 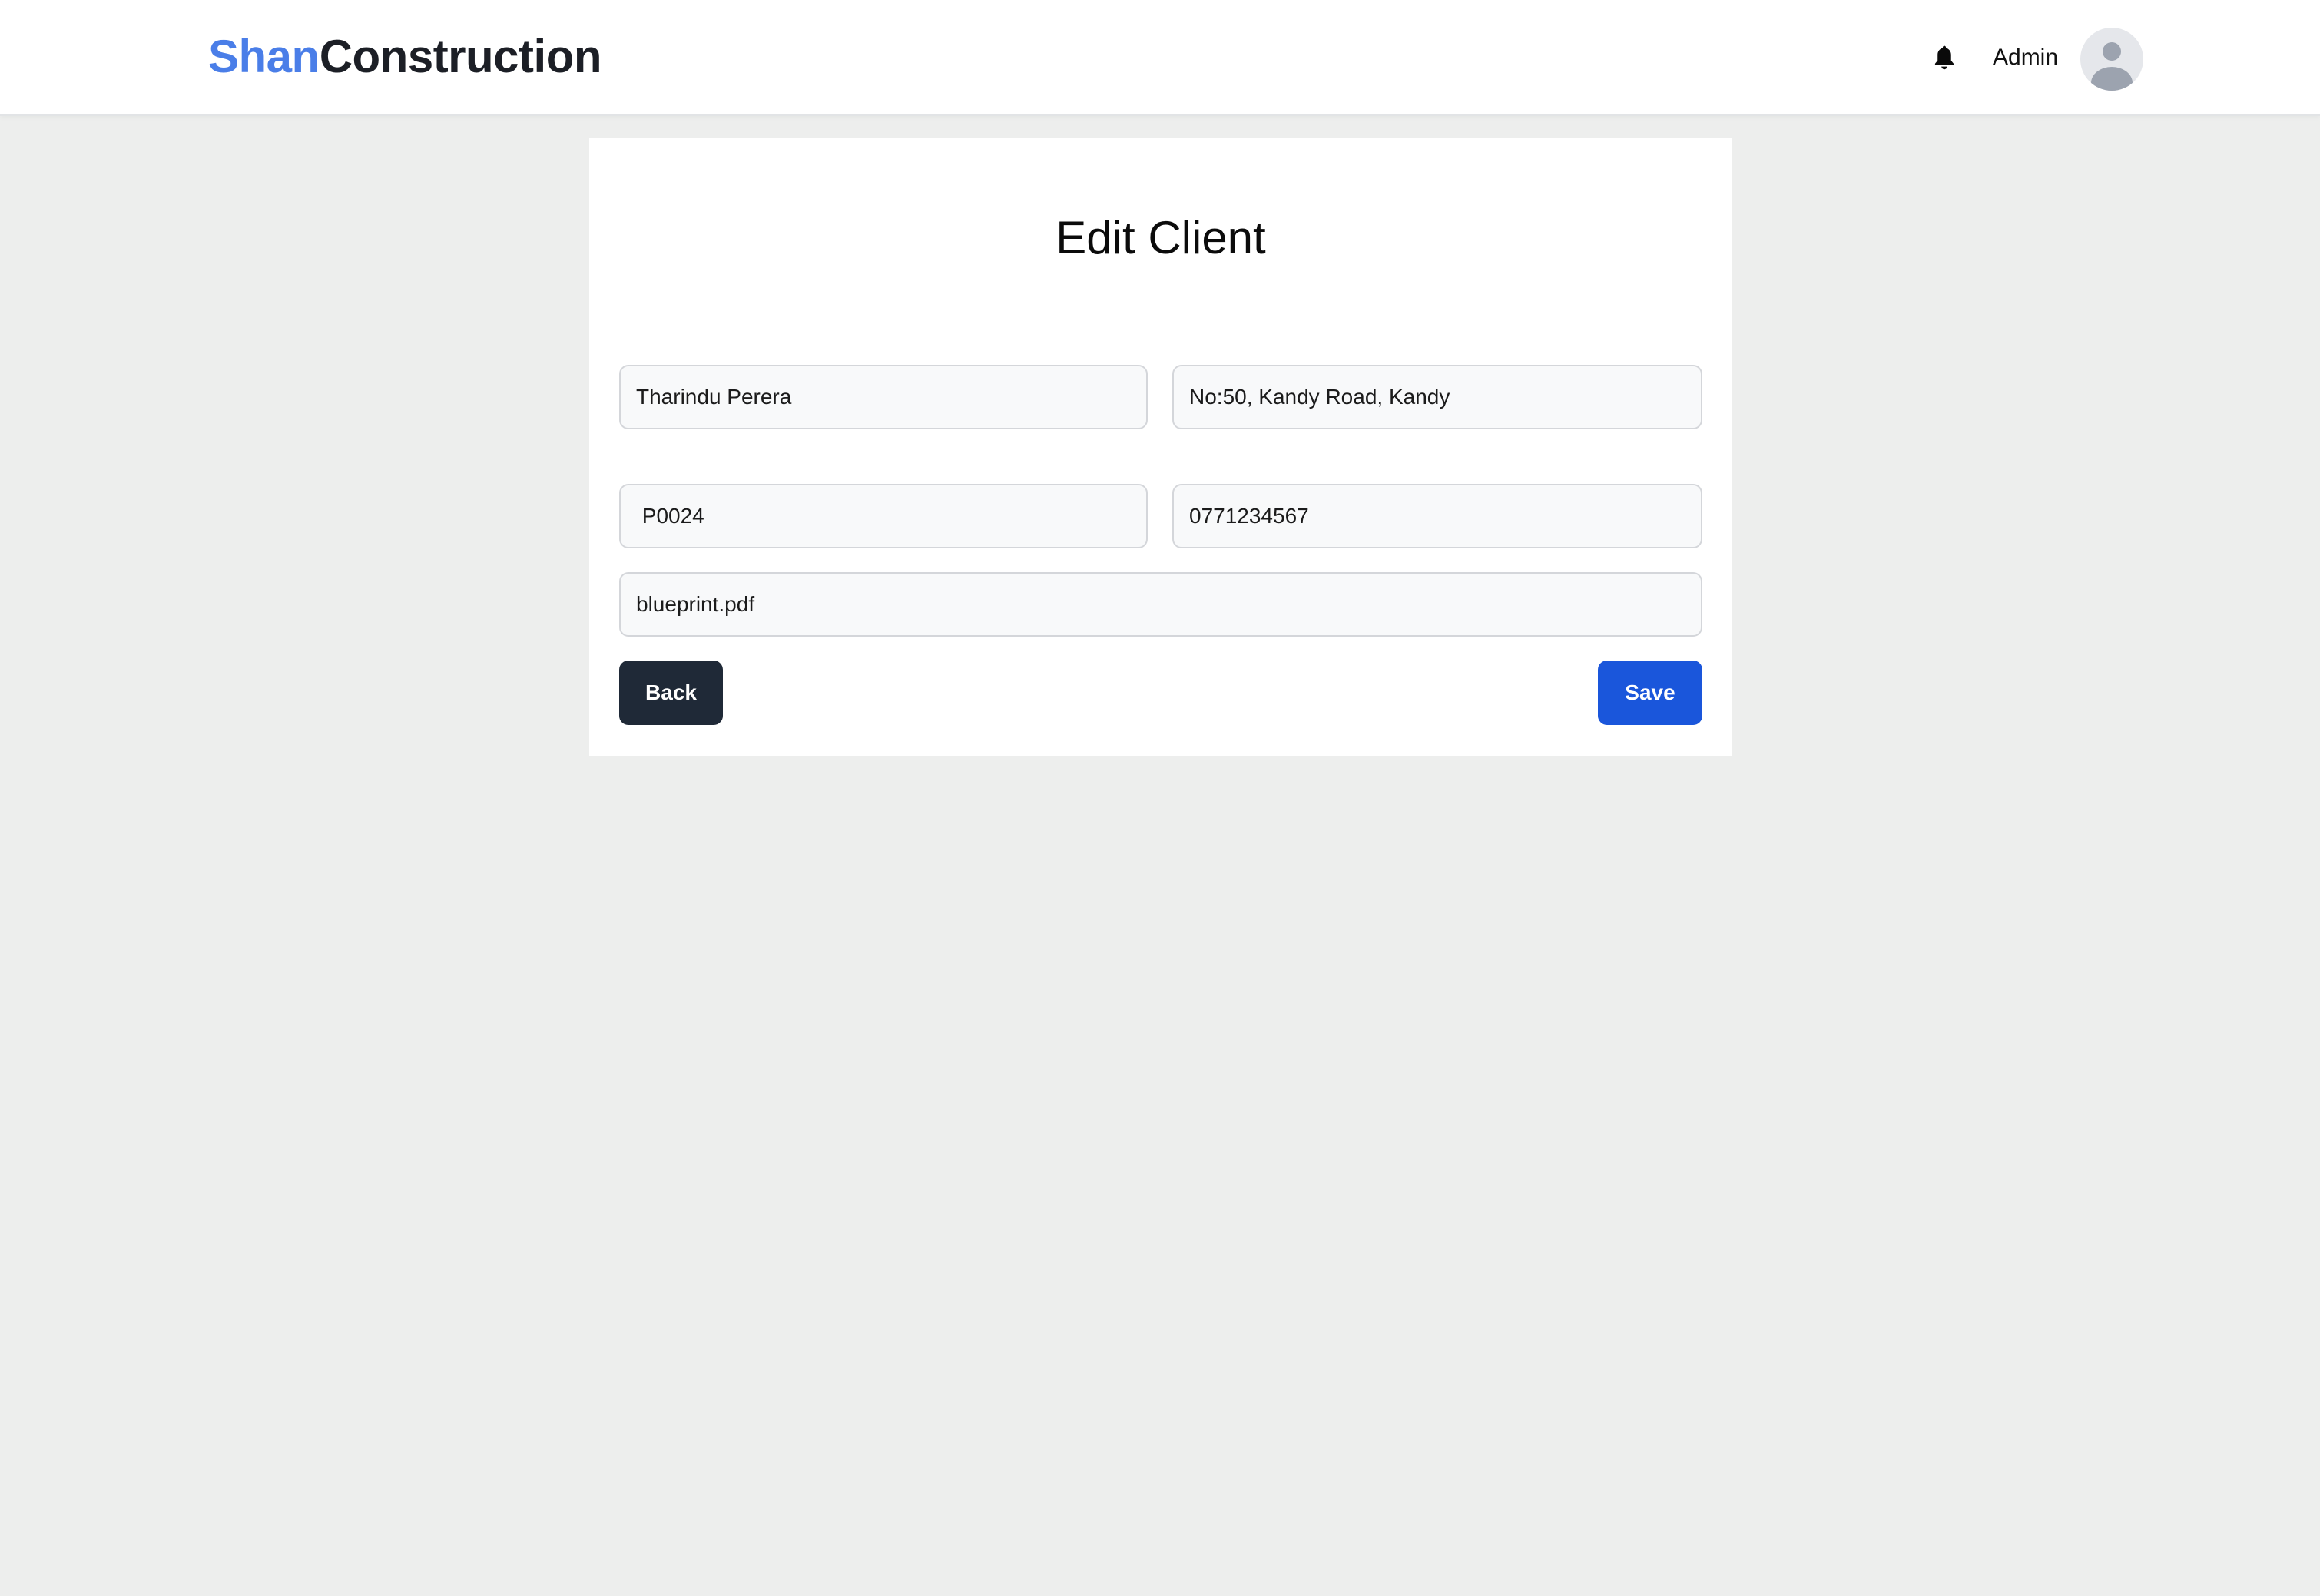 I want to click on bell-icon, so click(x=1944, y=58).